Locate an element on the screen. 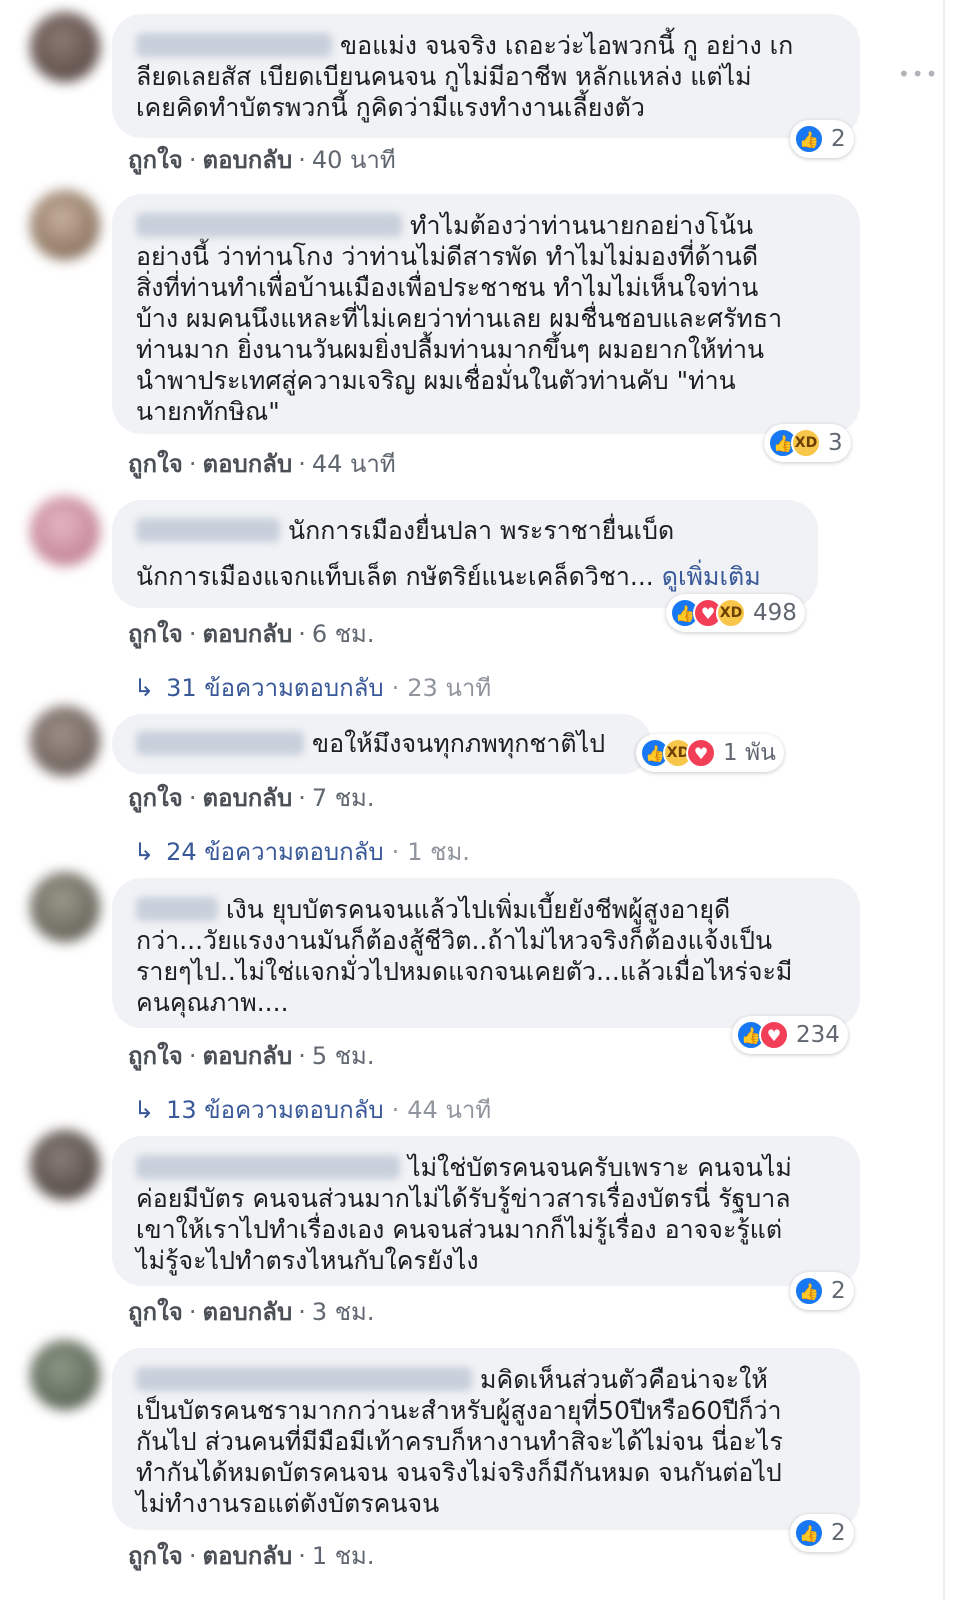 The width and height of the screenshot is (955, 1600). comment-time: 44 นาที is located at coordinates (354, 464).